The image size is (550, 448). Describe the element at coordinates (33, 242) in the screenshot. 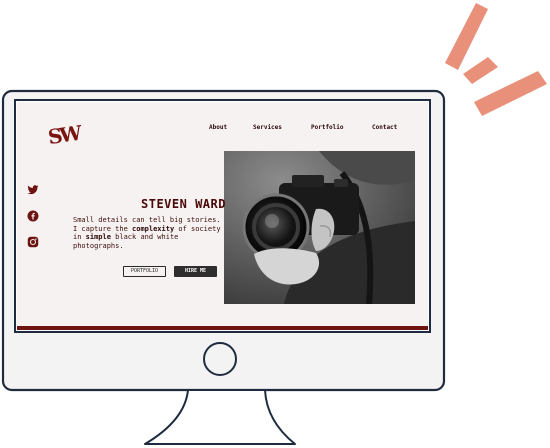

I see `instagram-icon` at that location.